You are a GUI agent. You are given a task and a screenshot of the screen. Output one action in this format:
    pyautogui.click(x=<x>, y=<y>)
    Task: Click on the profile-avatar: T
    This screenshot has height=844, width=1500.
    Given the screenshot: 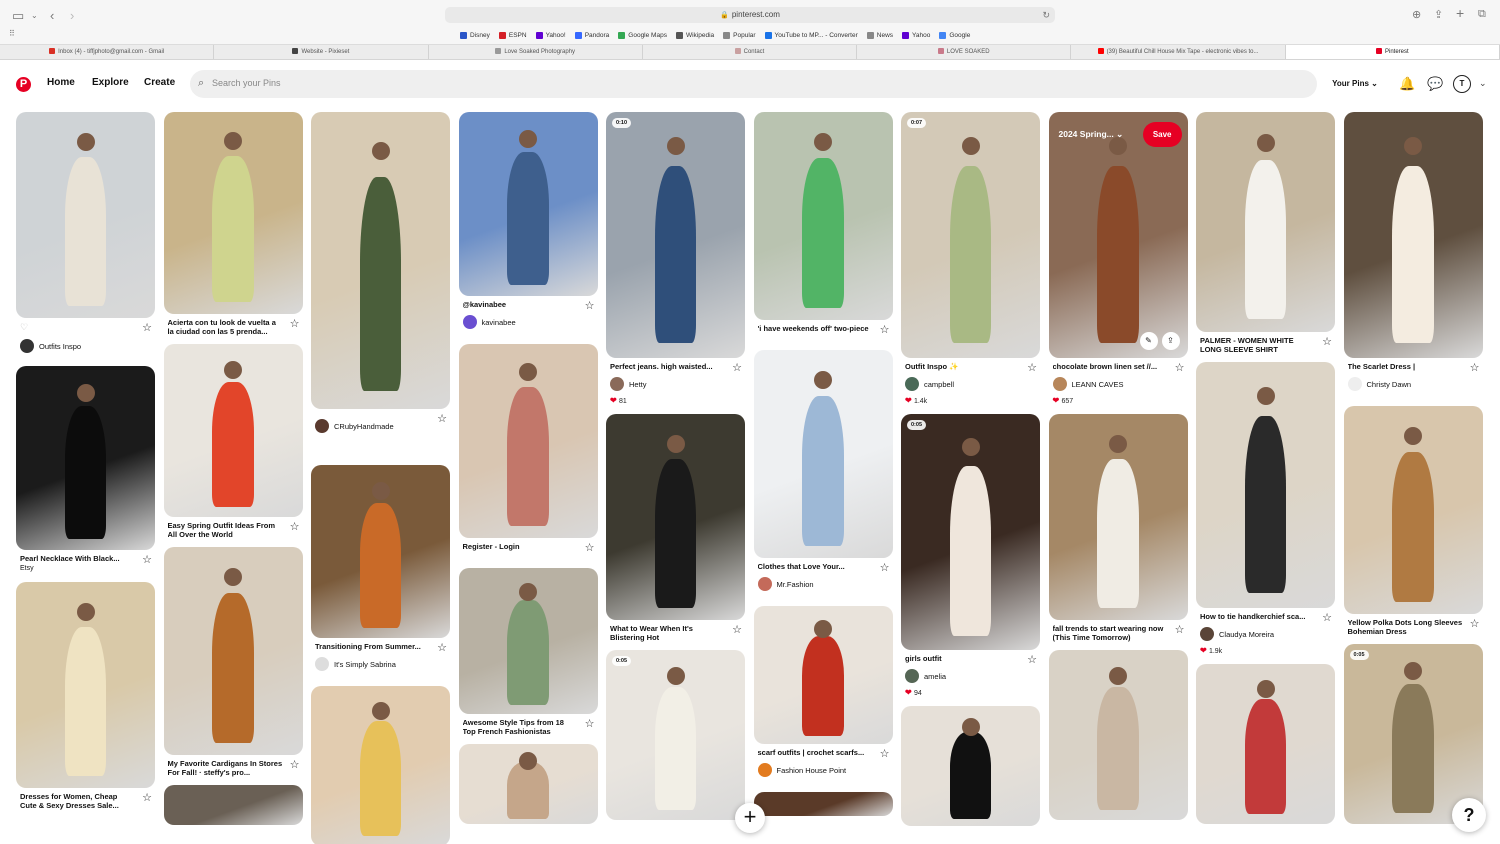 What is the action you would take?
    pyautogui.click(x=1462, y=84)
    